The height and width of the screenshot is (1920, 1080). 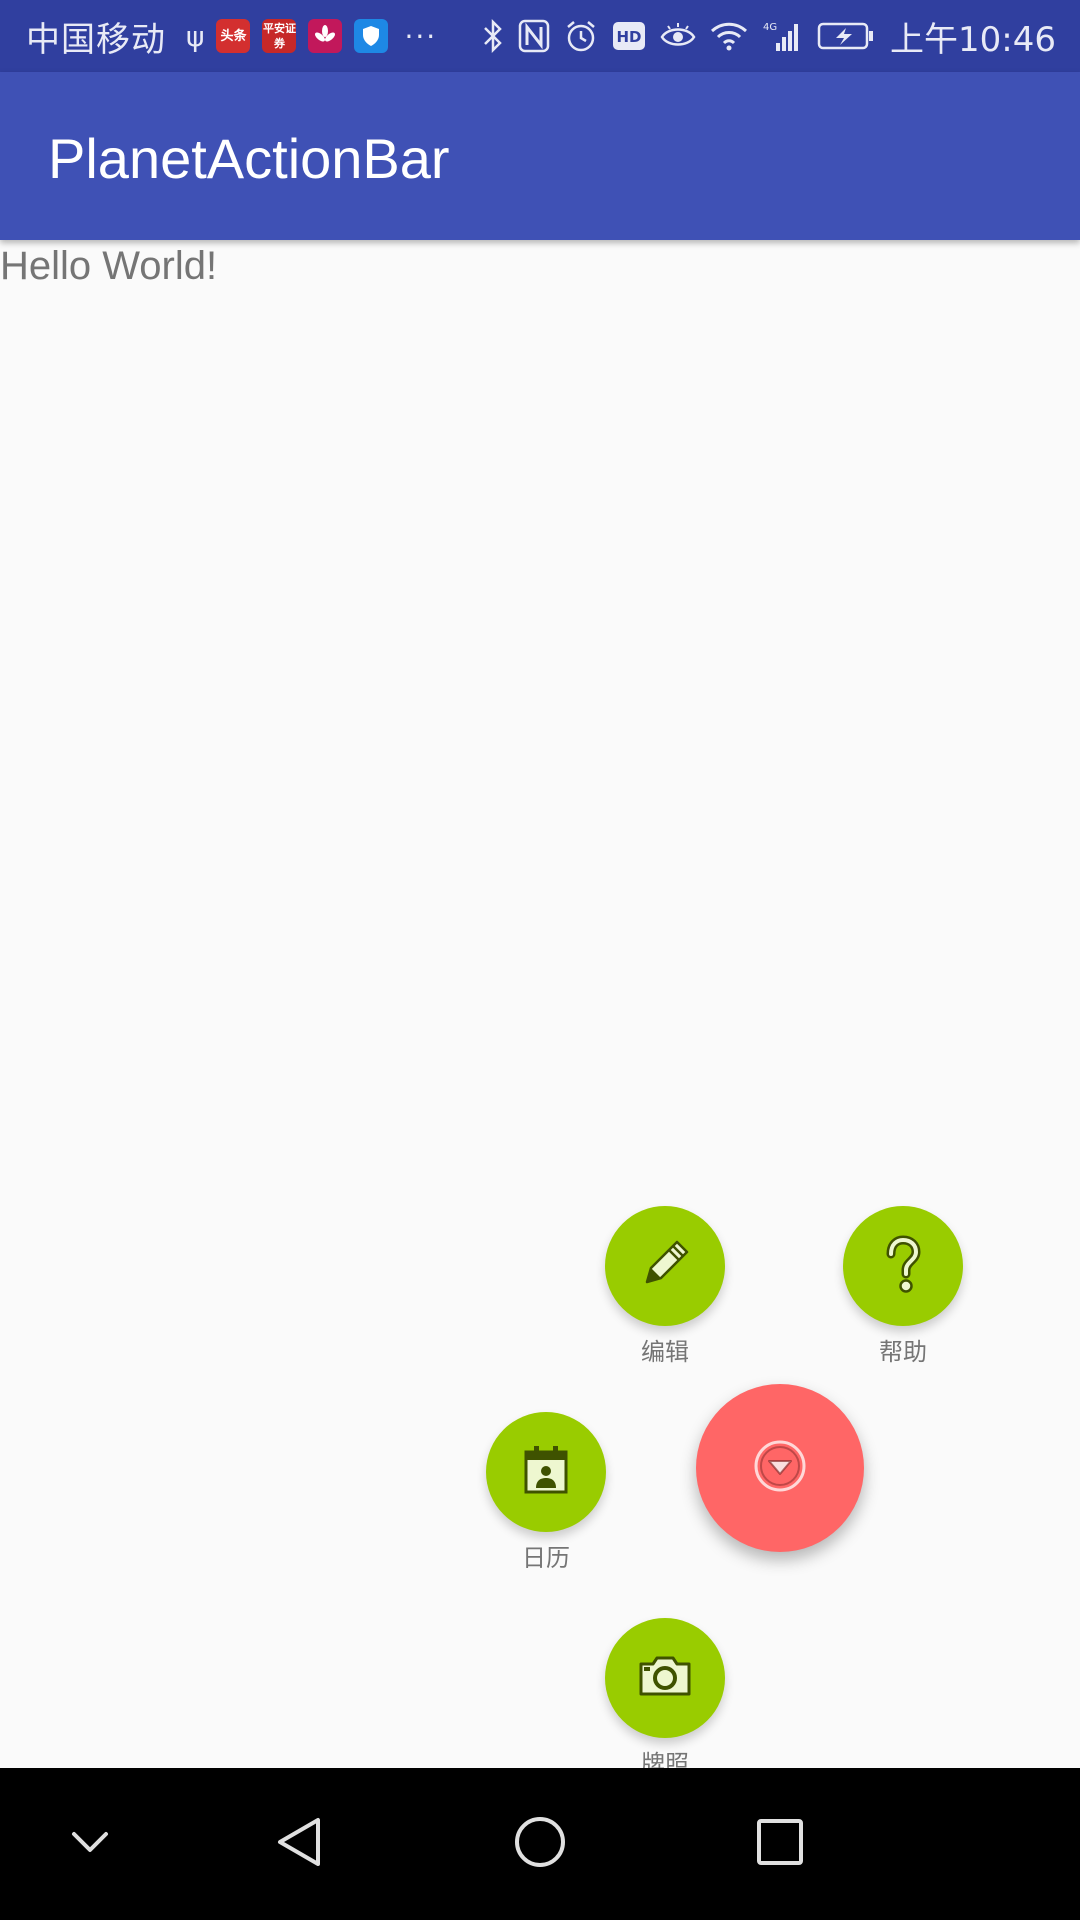 What do you see at coordinates (195, 36) in the screenshot?
I see `usb-icon: ψ` at bounding box center [195, 36].